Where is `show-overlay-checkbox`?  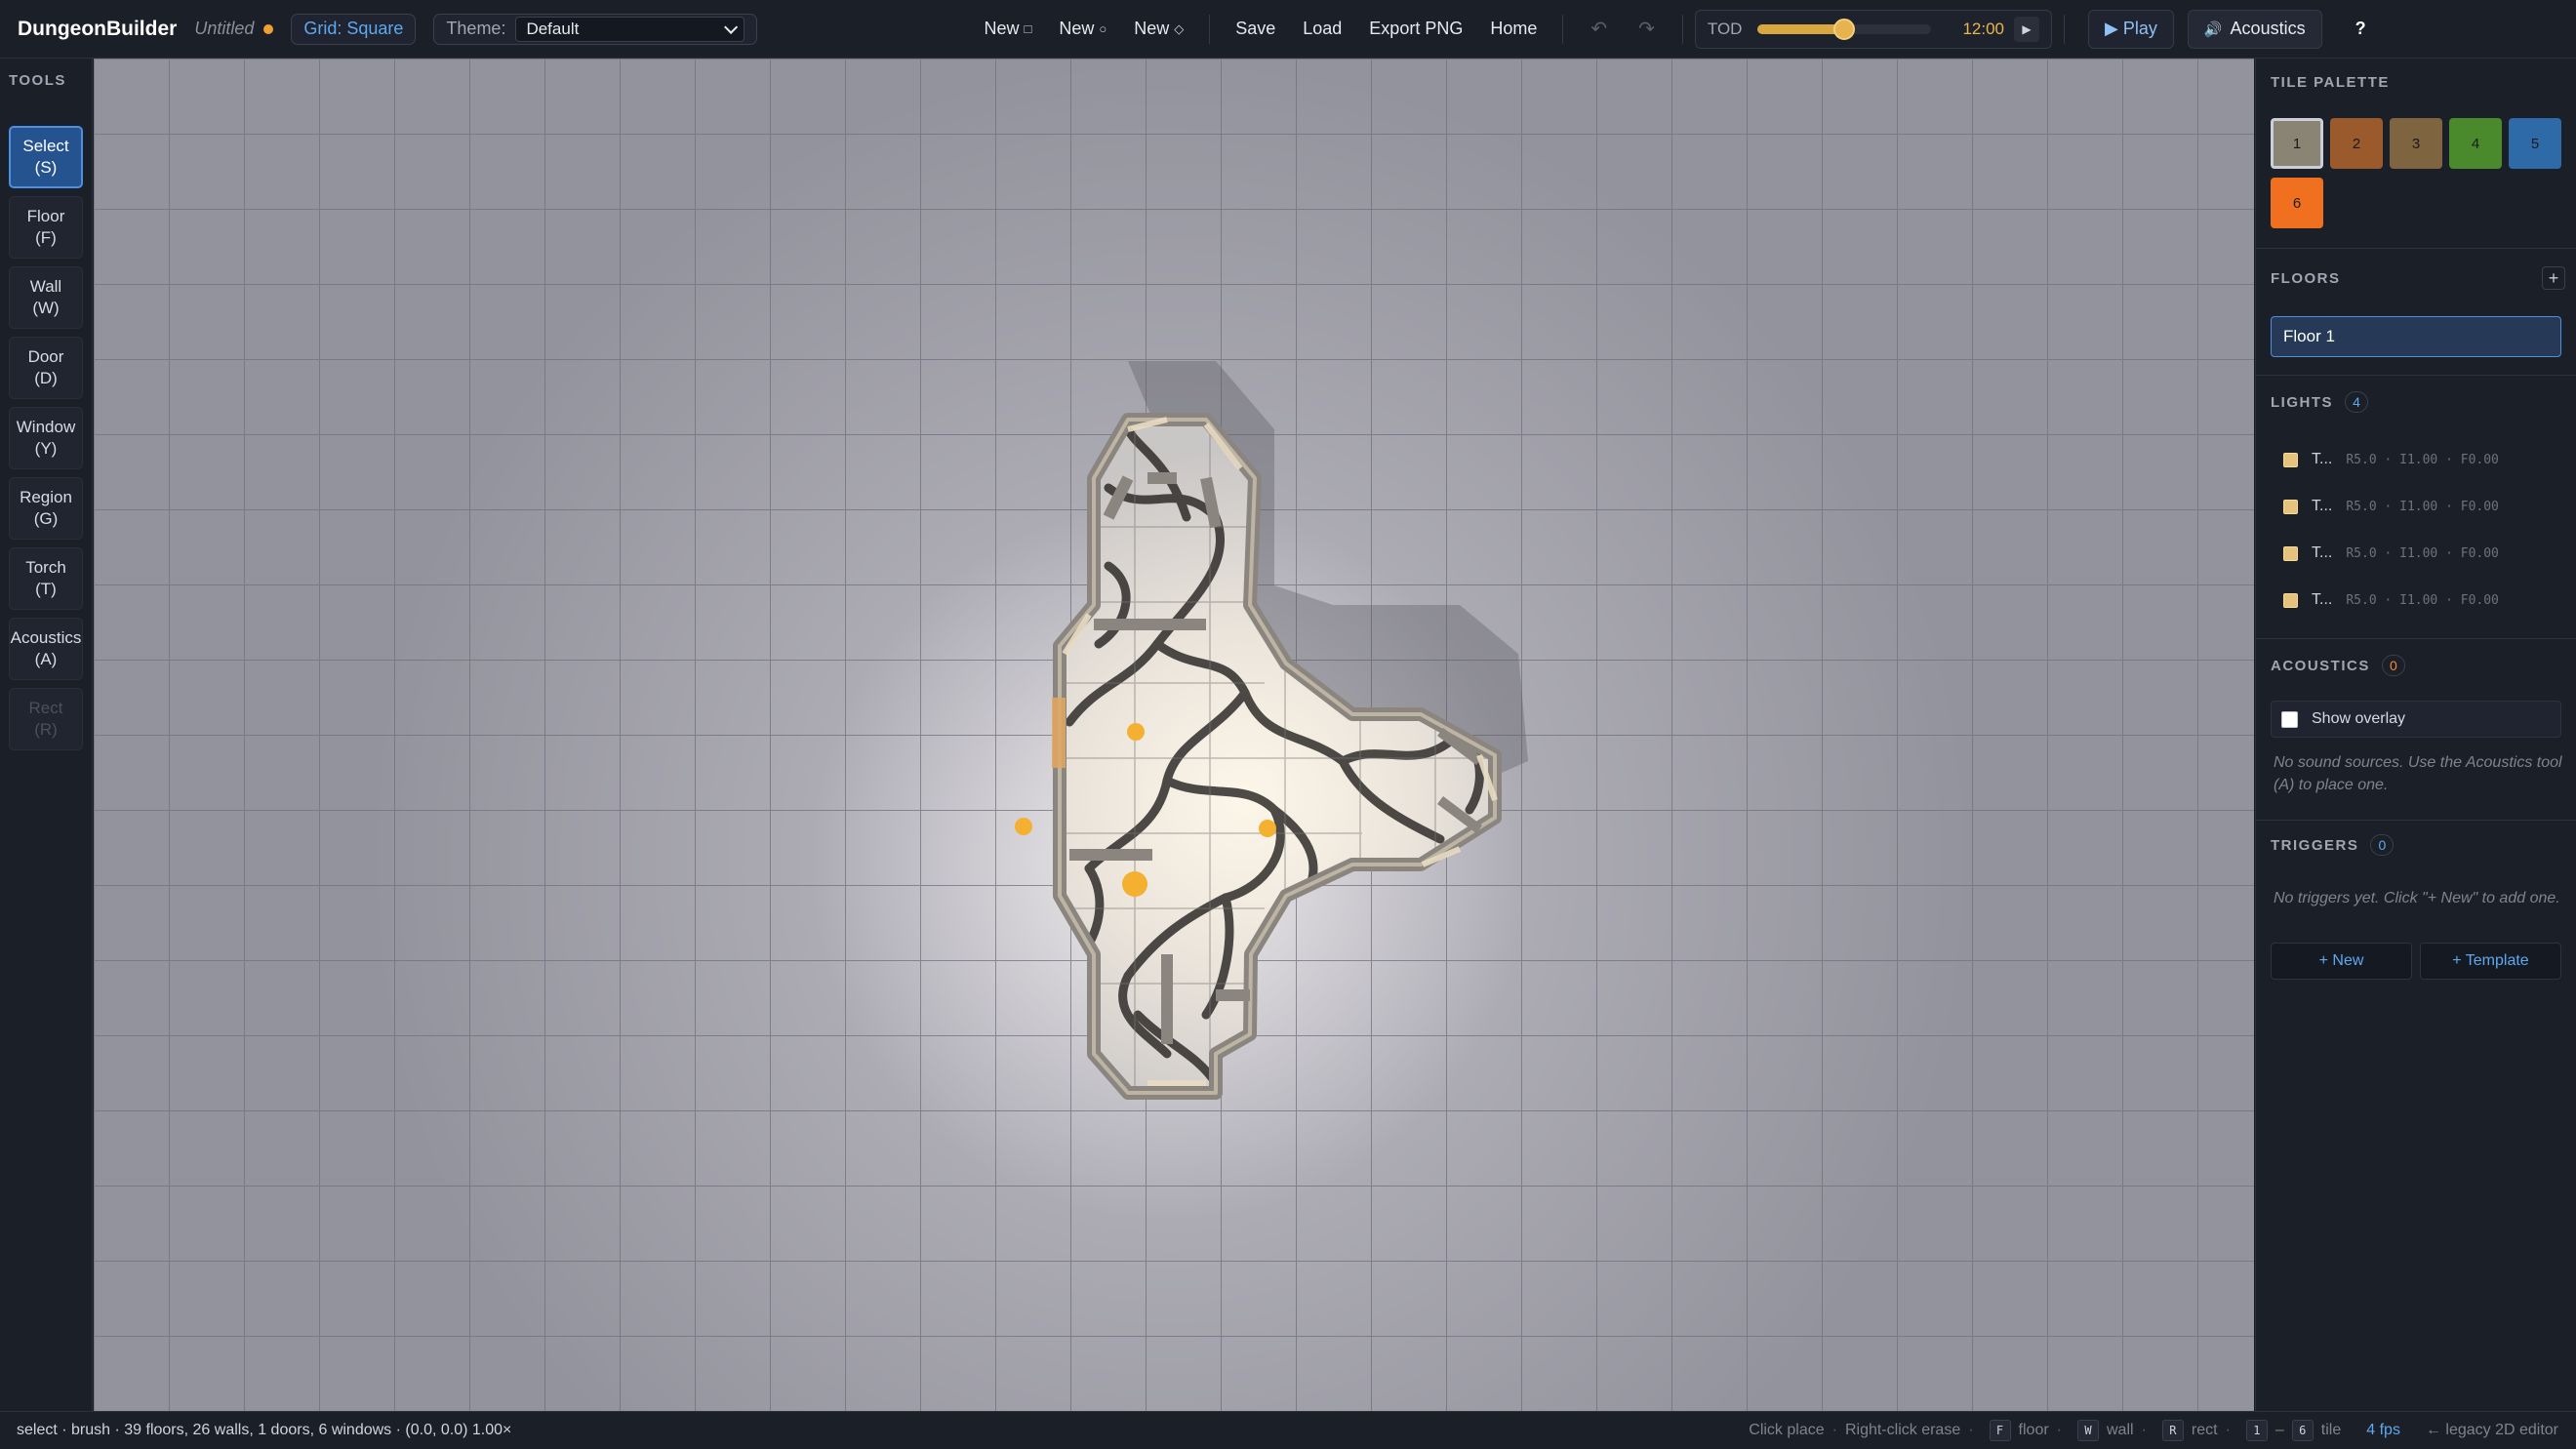
show-overlay-checkbox is located at coordinates (2289, 719).